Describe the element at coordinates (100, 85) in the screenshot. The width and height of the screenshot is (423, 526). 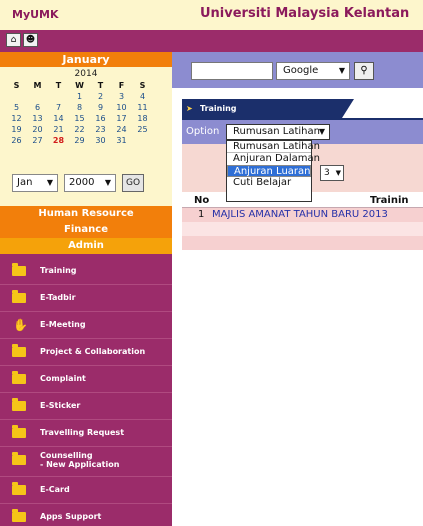
I see `calendar-weekday: T` at that location.